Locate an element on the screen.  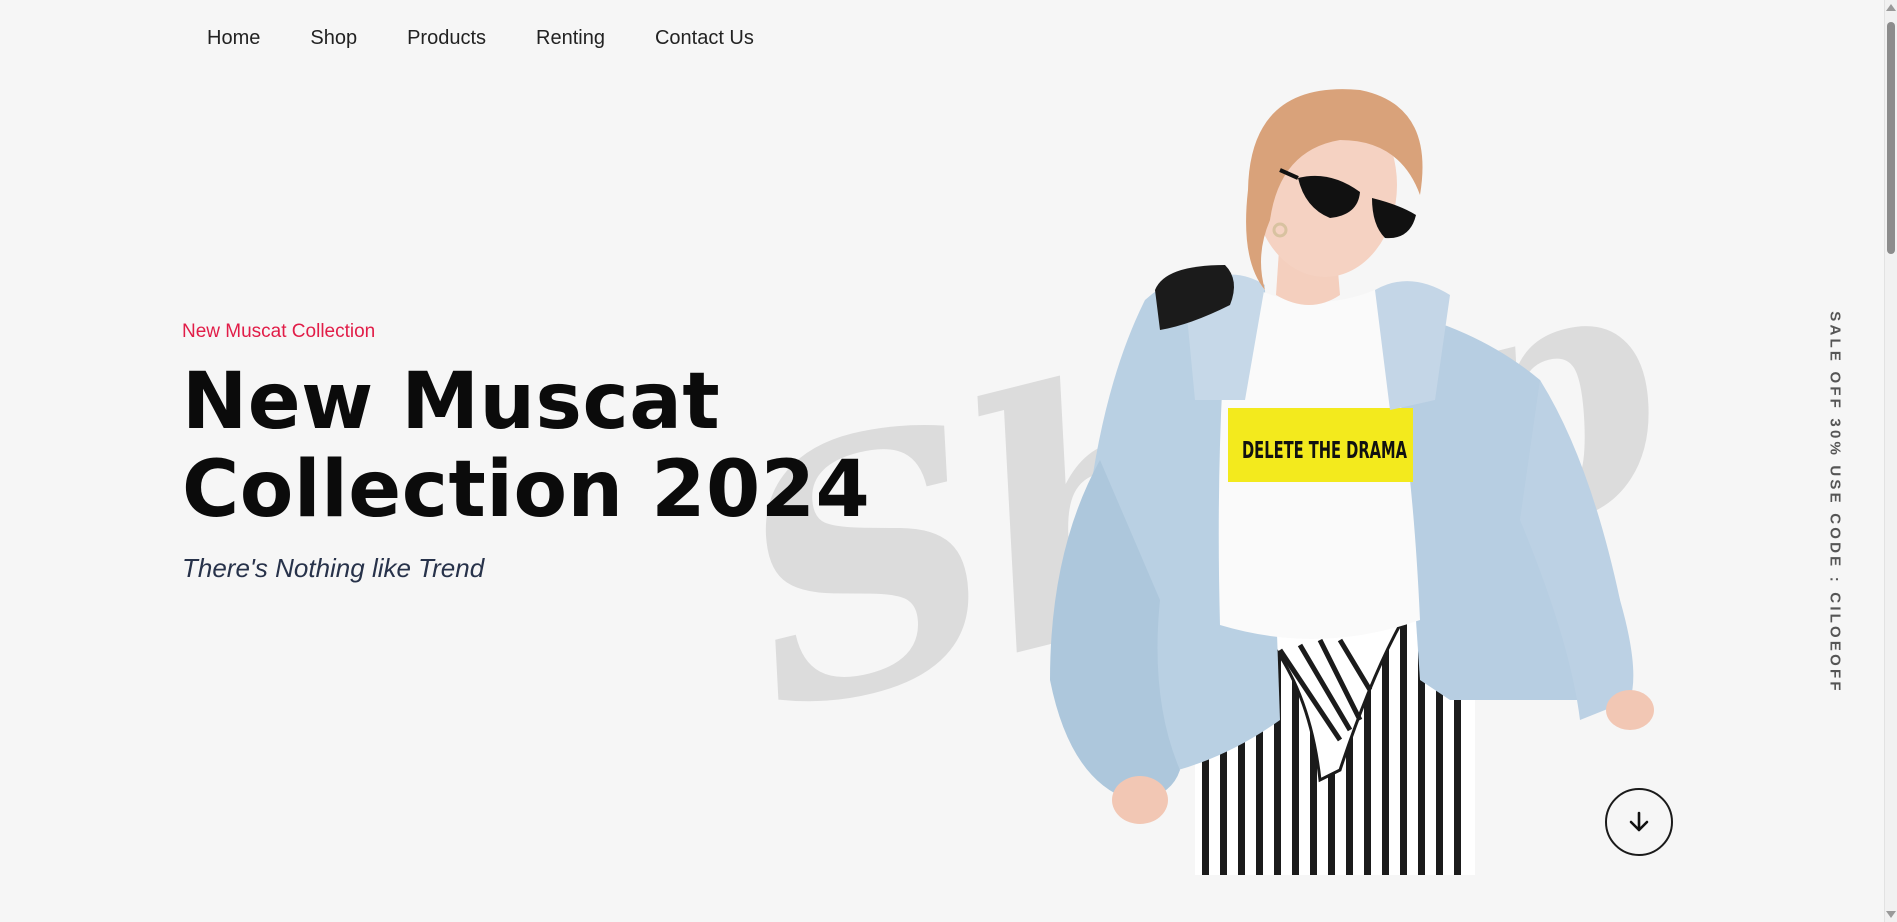
scroll-down-button is located at coordinates (1639, 822).